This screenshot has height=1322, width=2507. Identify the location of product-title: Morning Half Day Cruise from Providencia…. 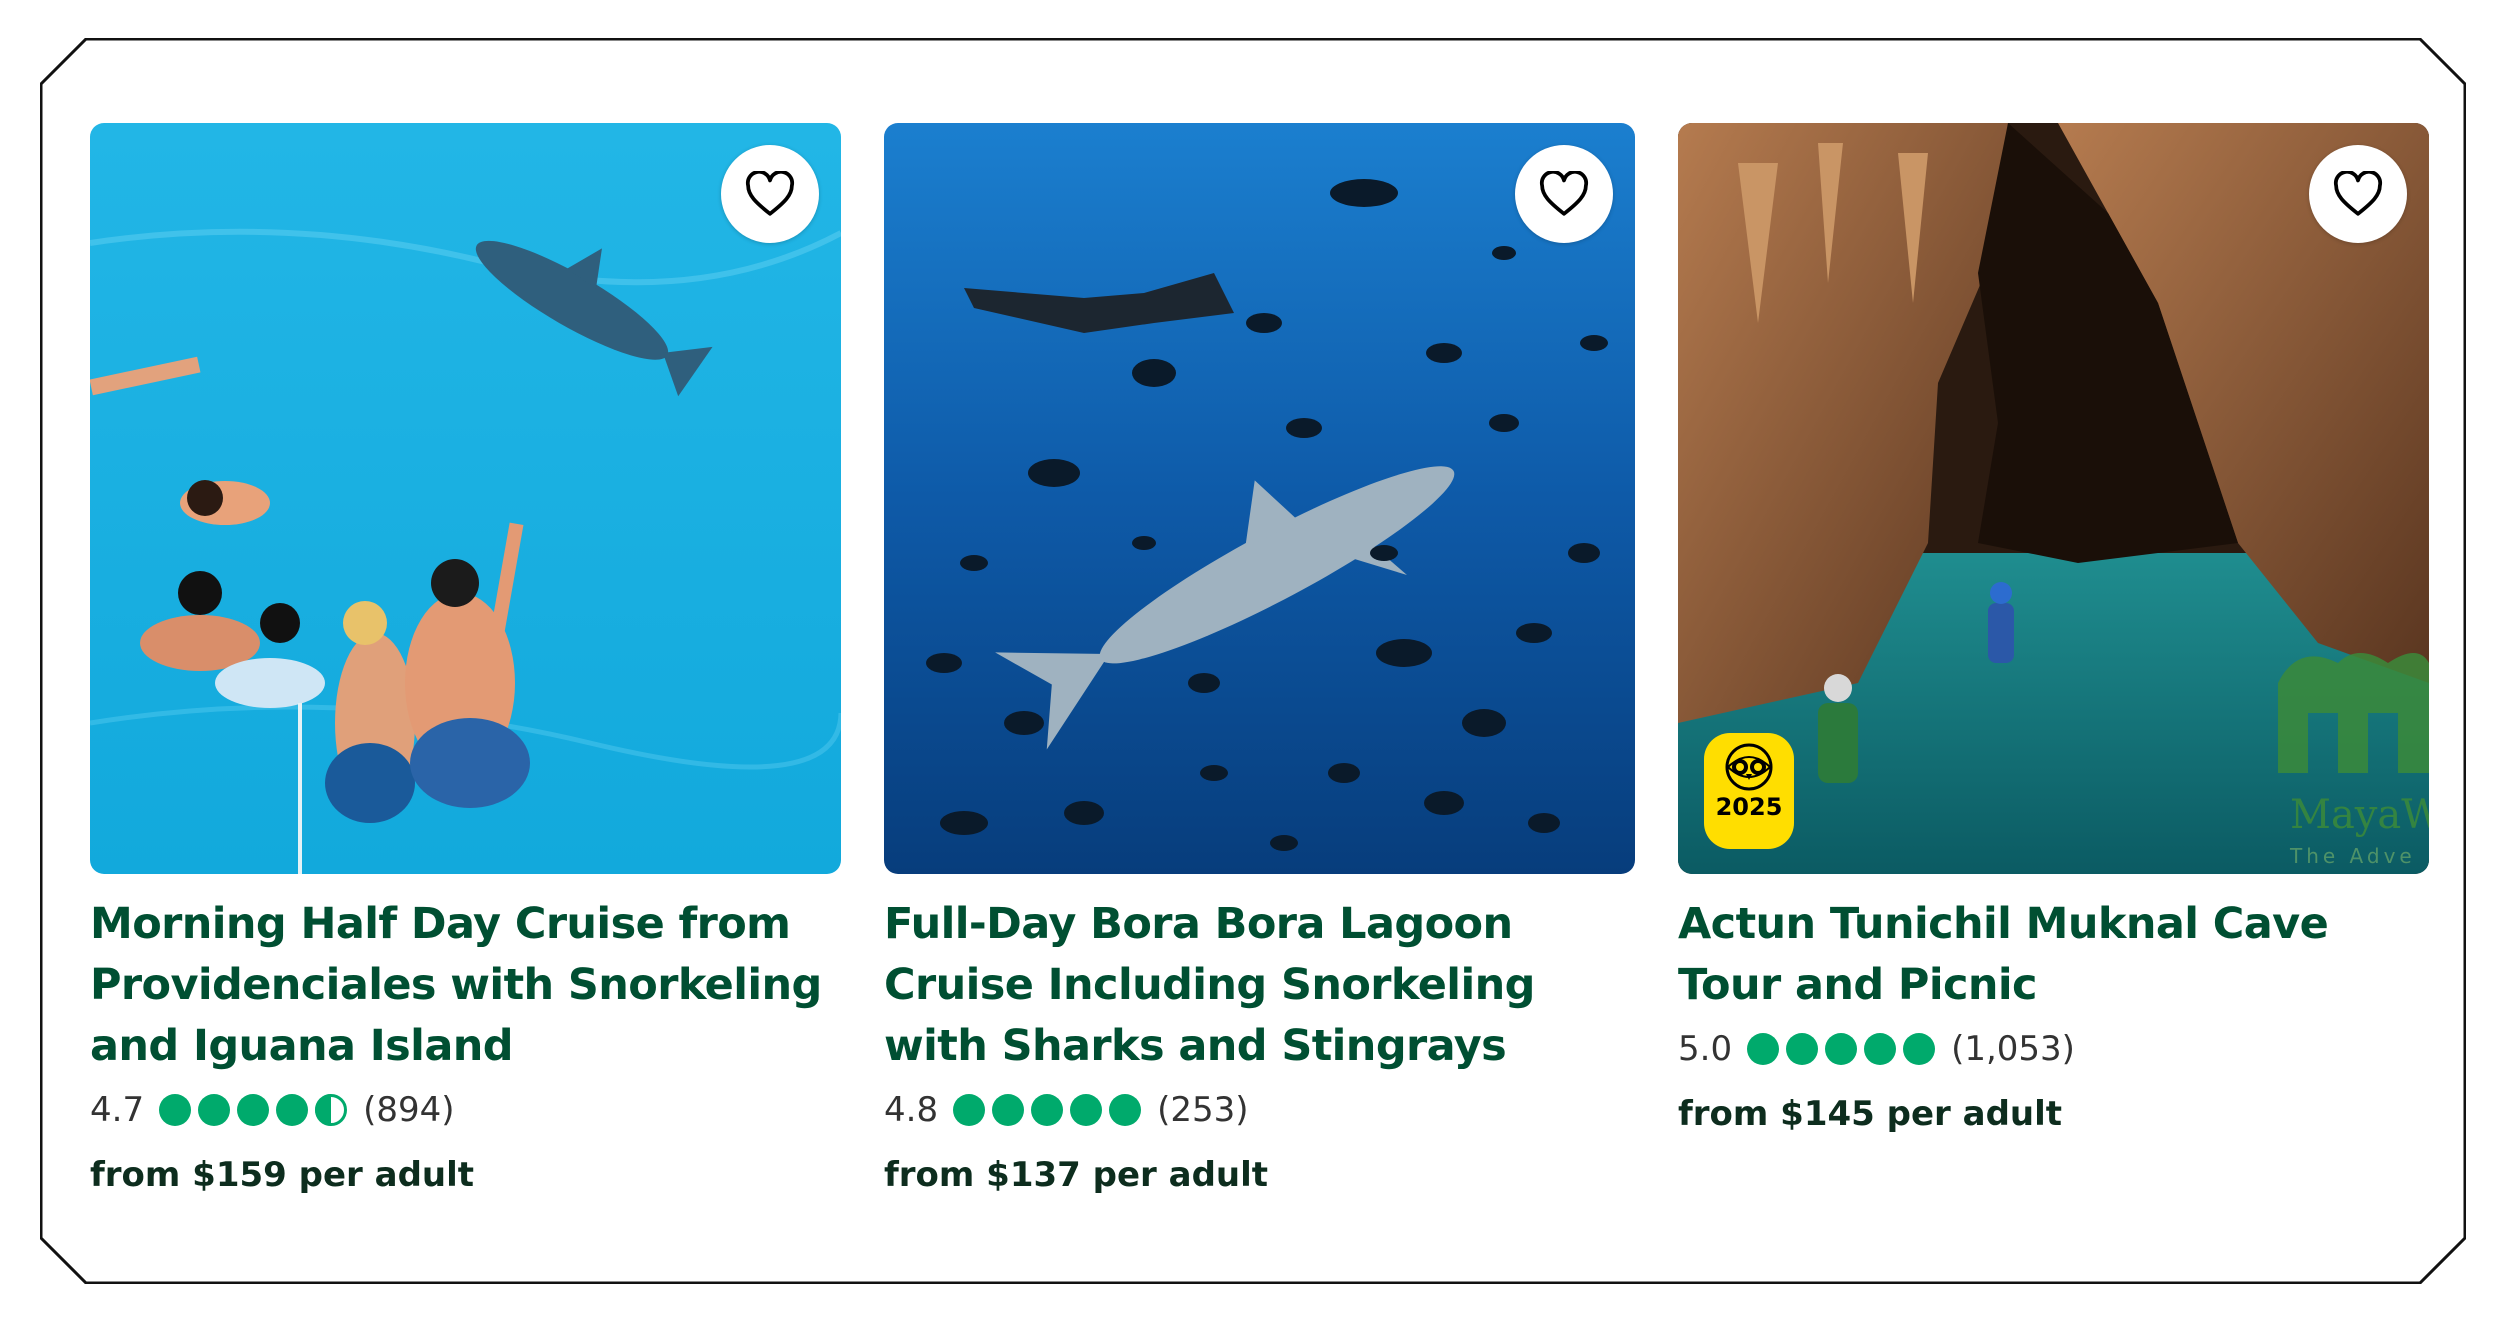
(465, 985).